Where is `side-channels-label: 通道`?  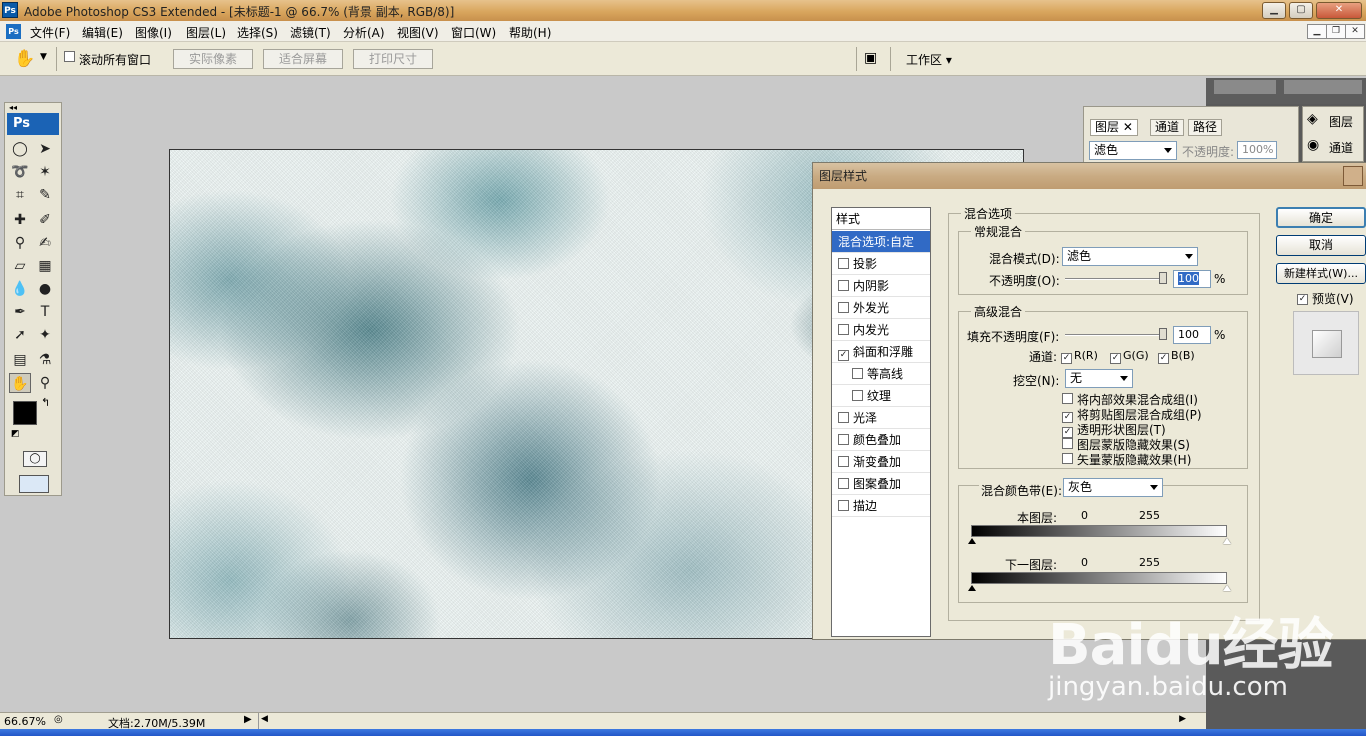
side-channels-label: 通道 is located at coordinates (1341, 147).